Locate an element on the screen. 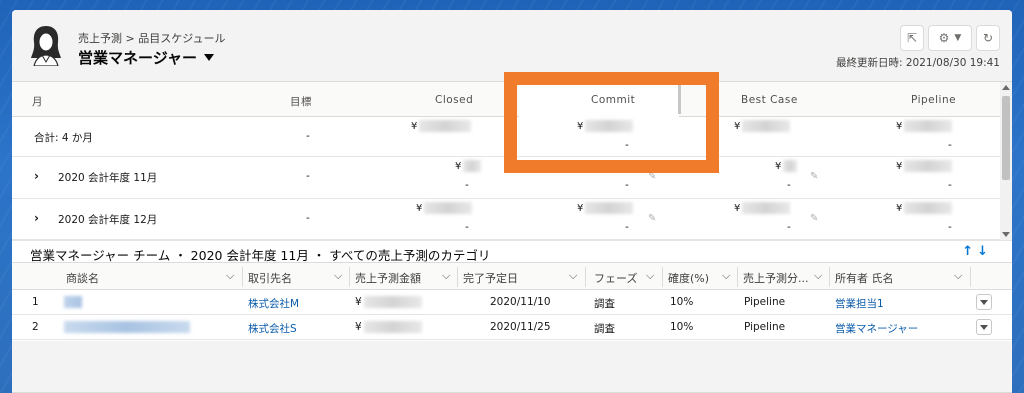  owner-link: 営業マネージャー is located at coordinates (876, 328).